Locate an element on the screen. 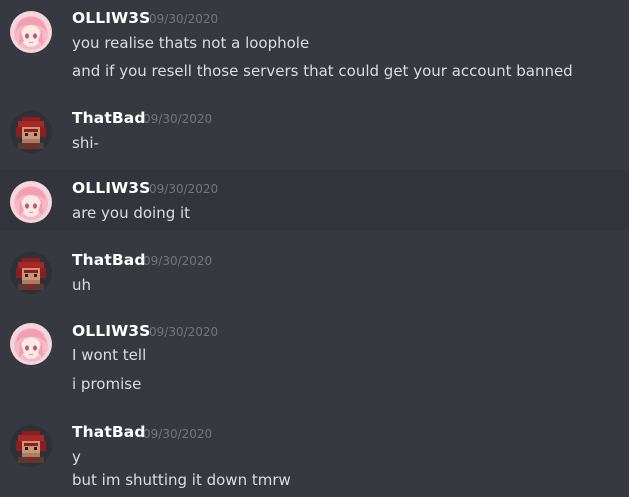  message-group: ThatBad 09/30/2020 shi- is located at coordinates (314, 132).